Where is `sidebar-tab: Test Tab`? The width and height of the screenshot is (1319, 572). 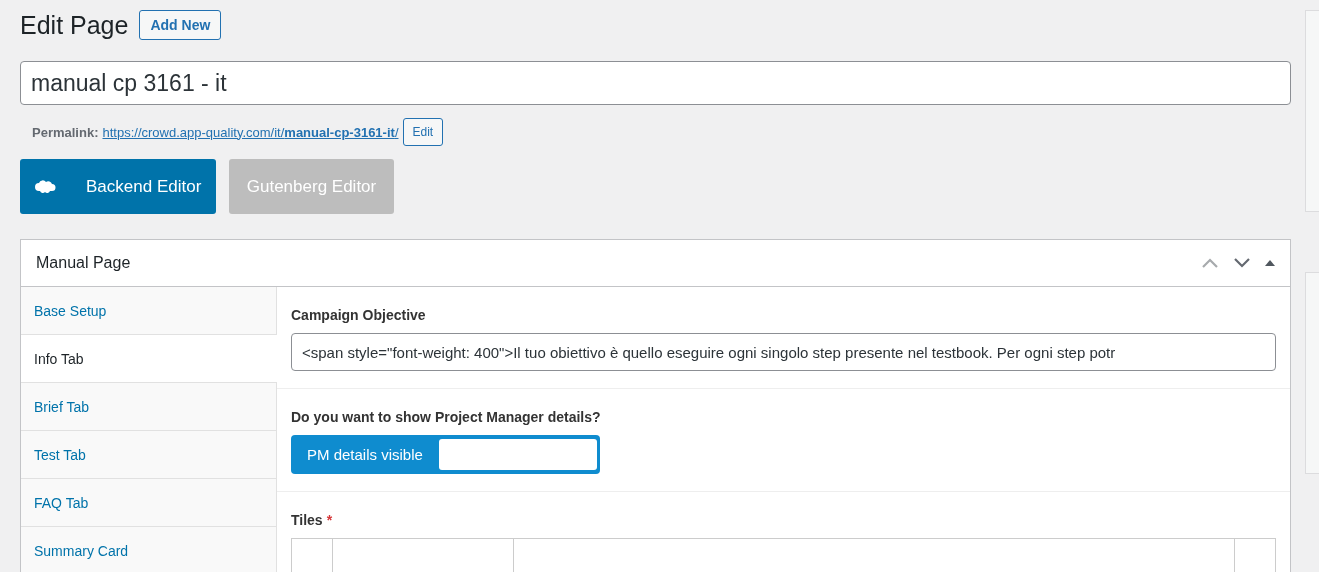
sidebar-tab: Test Tab is located at coordinates (148, 455).